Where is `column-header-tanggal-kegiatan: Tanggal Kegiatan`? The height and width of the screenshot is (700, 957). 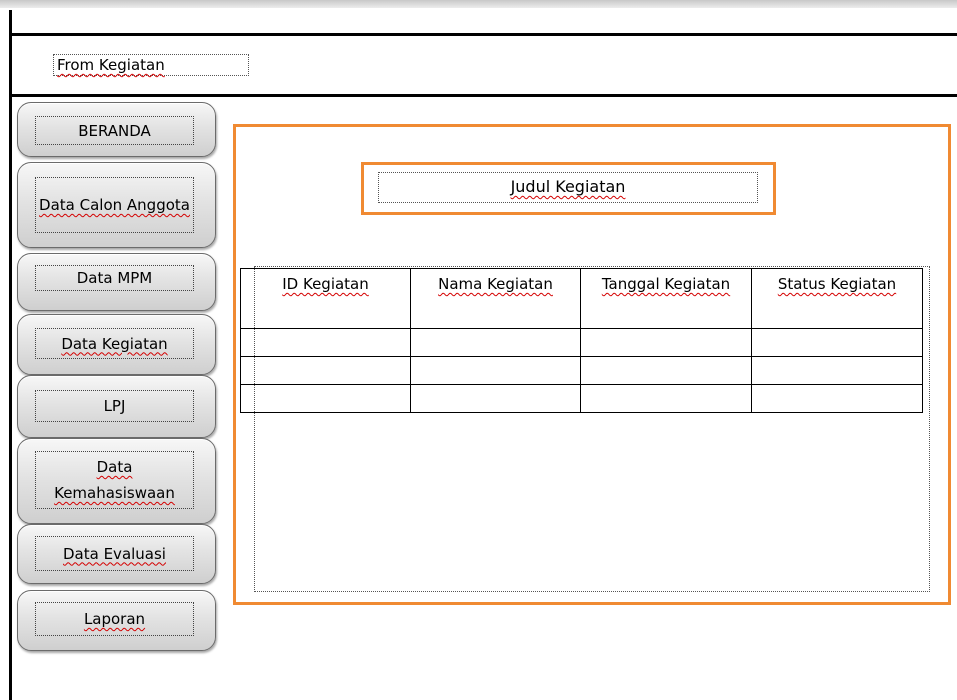 column-header-tanggal-kegiatan: Tanggal Kegiatan is located at coordinates (666, 298).